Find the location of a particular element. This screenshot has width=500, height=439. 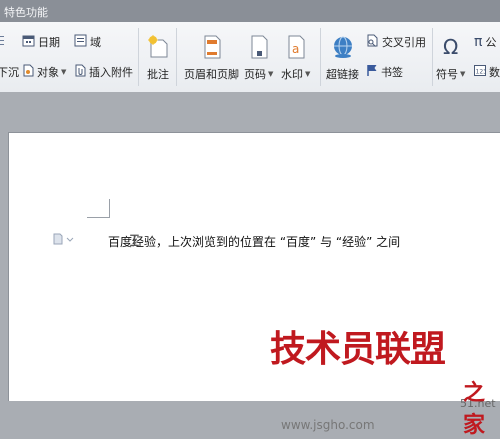

svg-text: a is located at coordinates (295, 49).